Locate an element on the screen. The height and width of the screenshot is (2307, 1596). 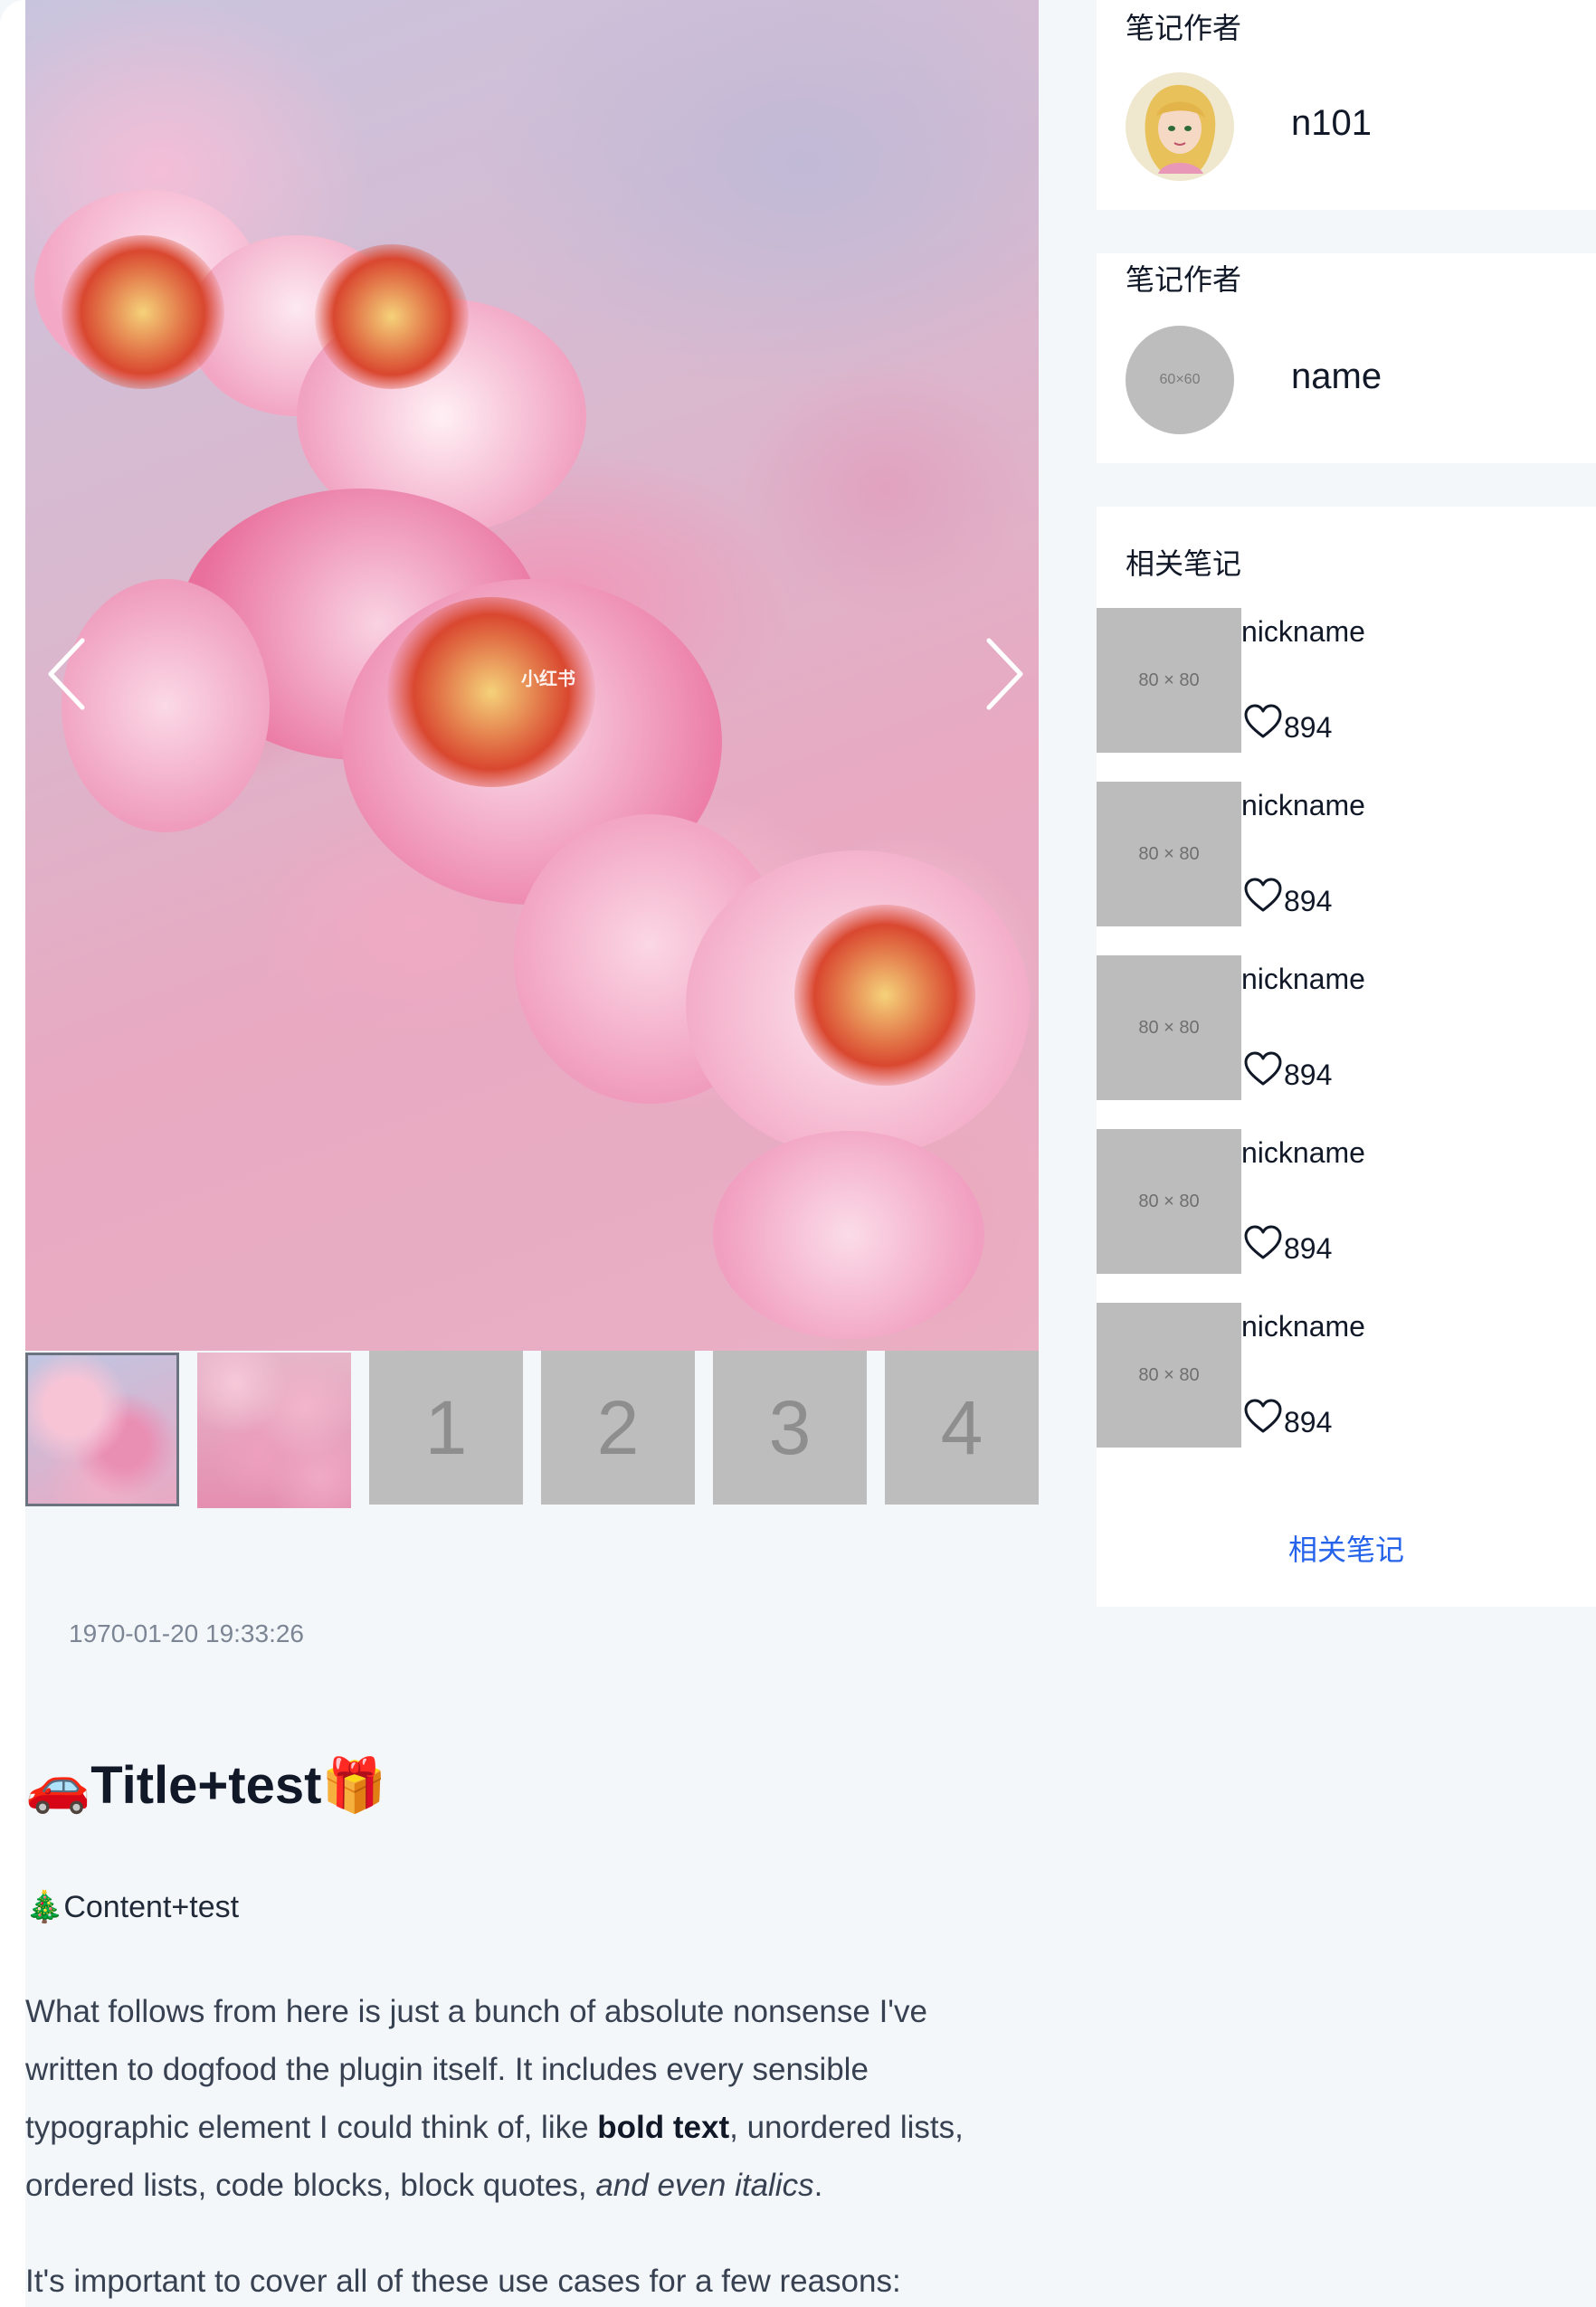
note-content-head: 🎄Content+test is located at coordinates (133, 1907).